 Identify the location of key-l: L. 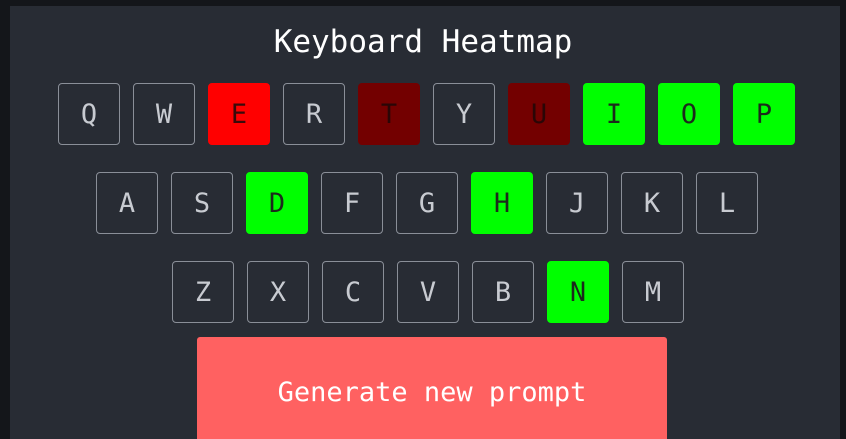
(727, 203).